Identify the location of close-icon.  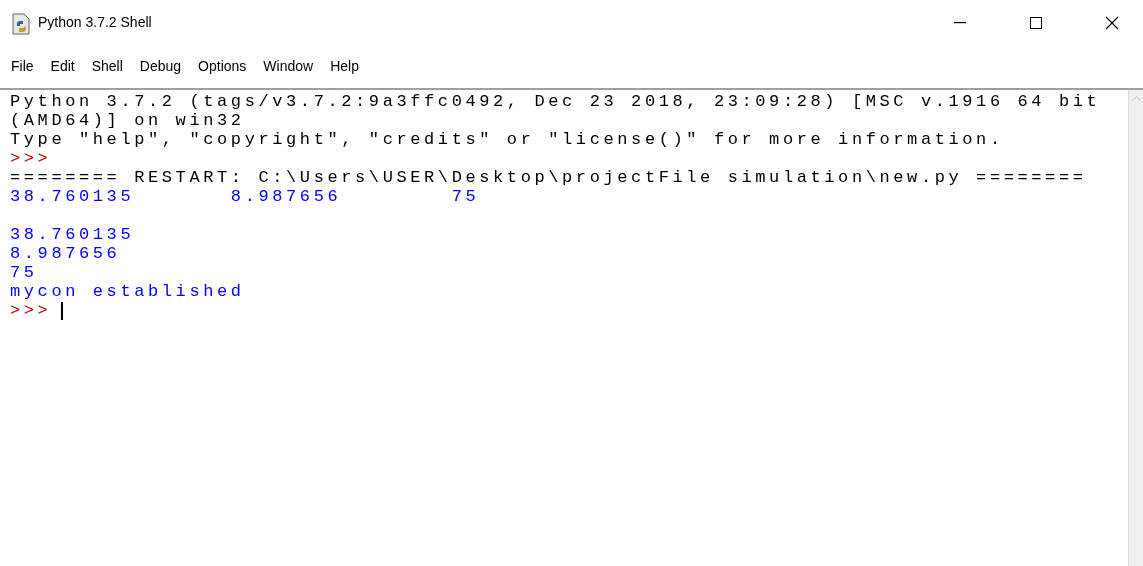
(1112, 22).